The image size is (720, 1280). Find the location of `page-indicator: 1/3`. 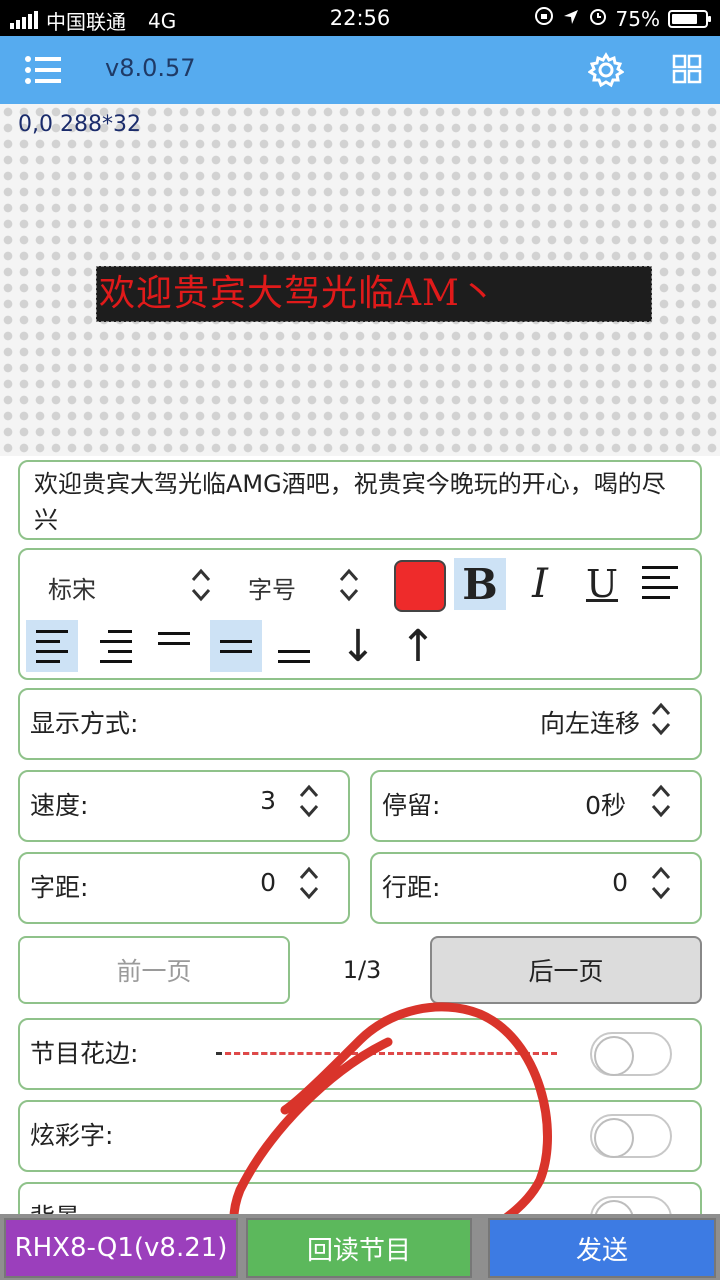

page-indicator: 1/3 is located at coordinates (362, 970).